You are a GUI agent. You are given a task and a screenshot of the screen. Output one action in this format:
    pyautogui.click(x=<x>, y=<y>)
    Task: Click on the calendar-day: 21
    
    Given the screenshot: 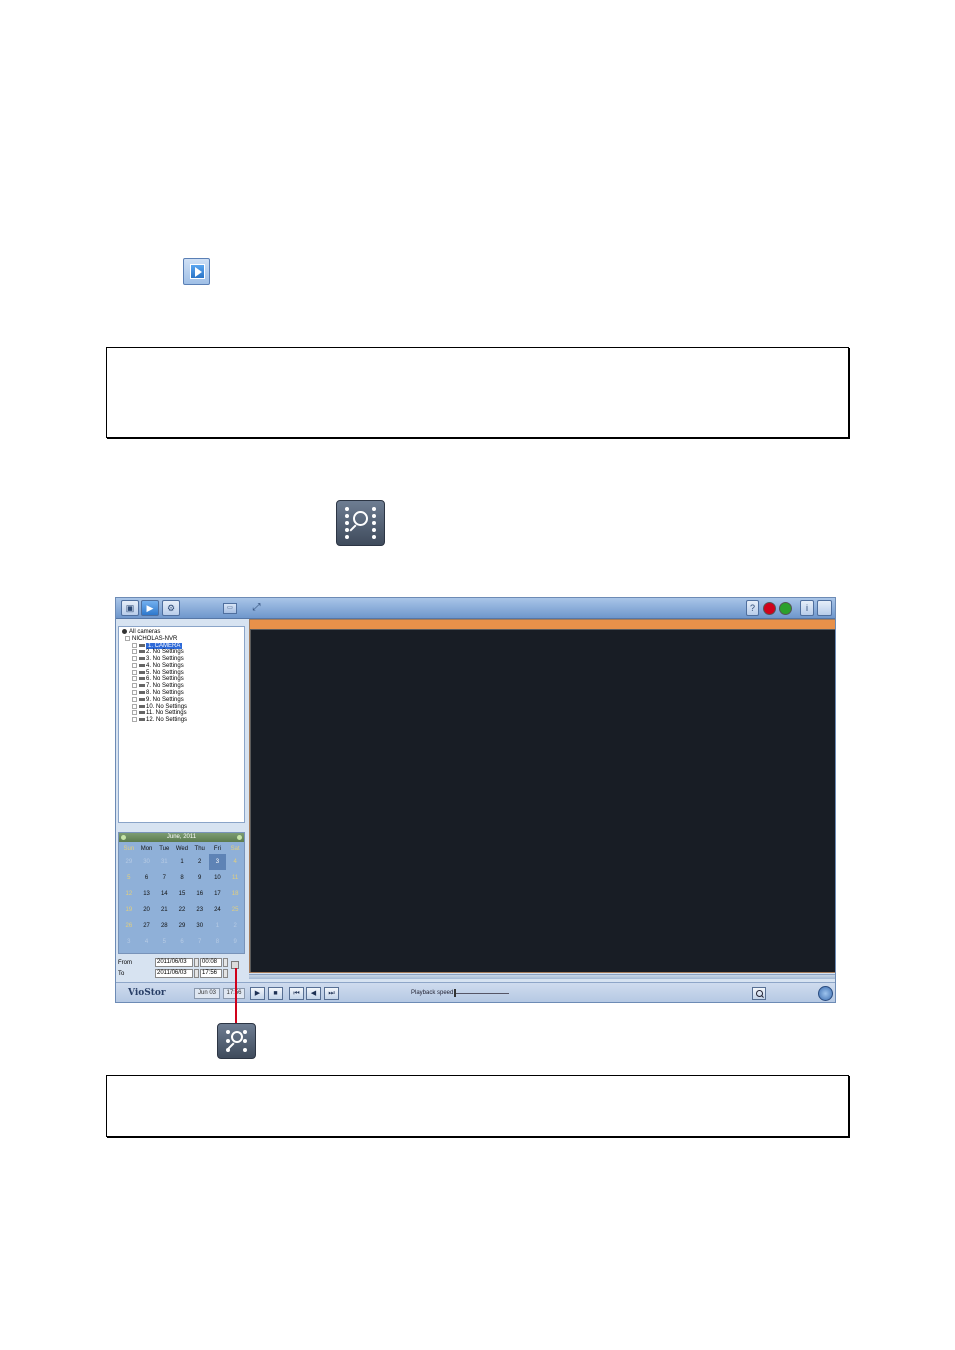 What is the action you would take?
    pyautogui.click(x=164, y=910)
    